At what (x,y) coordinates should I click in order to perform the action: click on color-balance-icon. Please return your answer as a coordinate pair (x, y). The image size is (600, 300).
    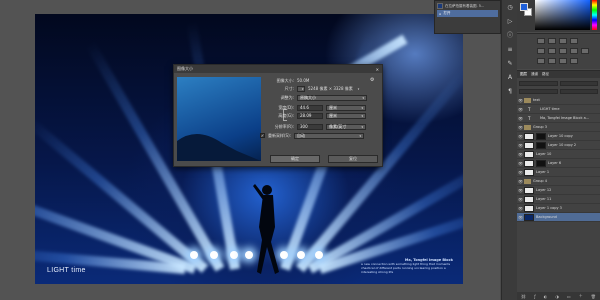
    Looking at the image, I should click on (563, 51).